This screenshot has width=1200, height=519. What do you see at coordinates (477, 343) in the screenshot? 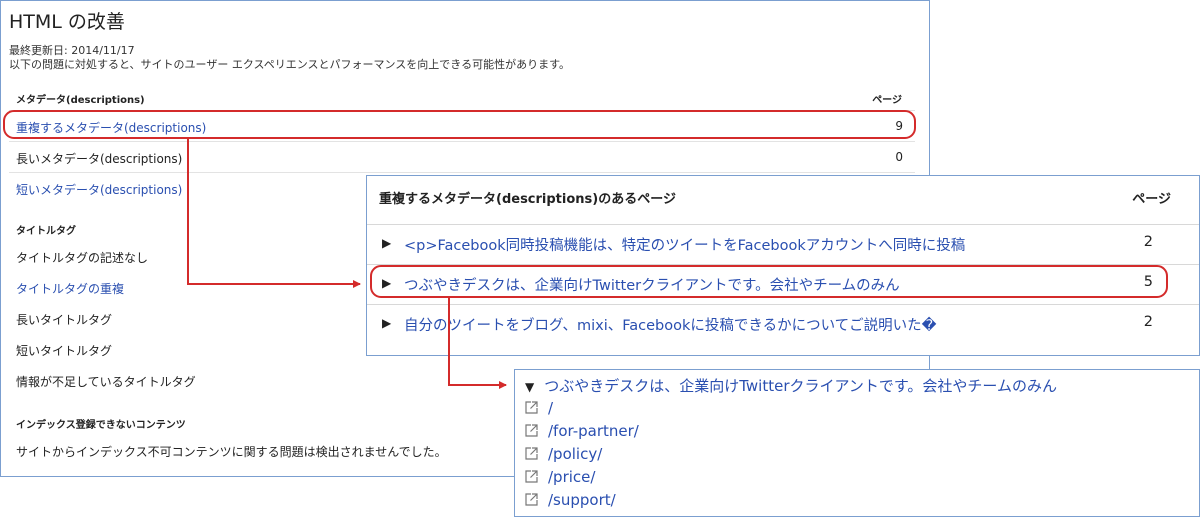
I see `arrow-to-url-panel` at bounding box center [477, 343].